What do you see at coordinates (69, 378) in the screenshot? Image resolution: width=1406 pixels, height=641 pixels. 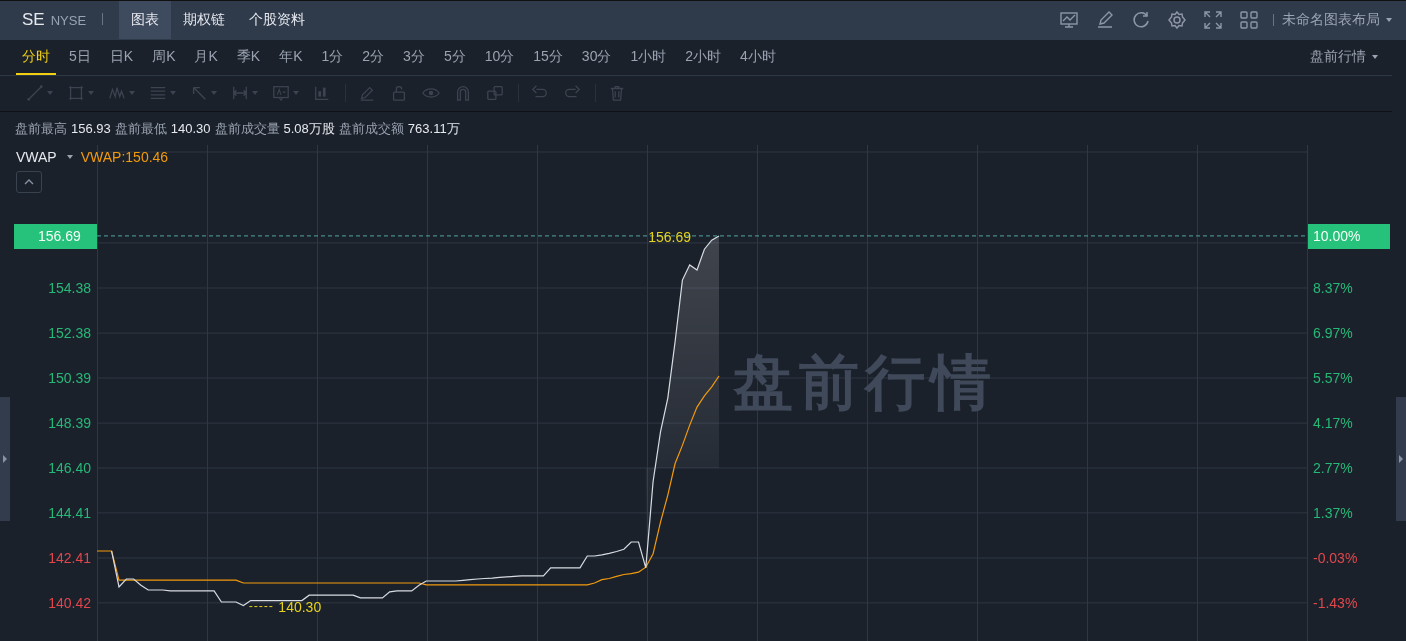 I see `price-axis-label: 150.39` at bounding box center [69, 378].